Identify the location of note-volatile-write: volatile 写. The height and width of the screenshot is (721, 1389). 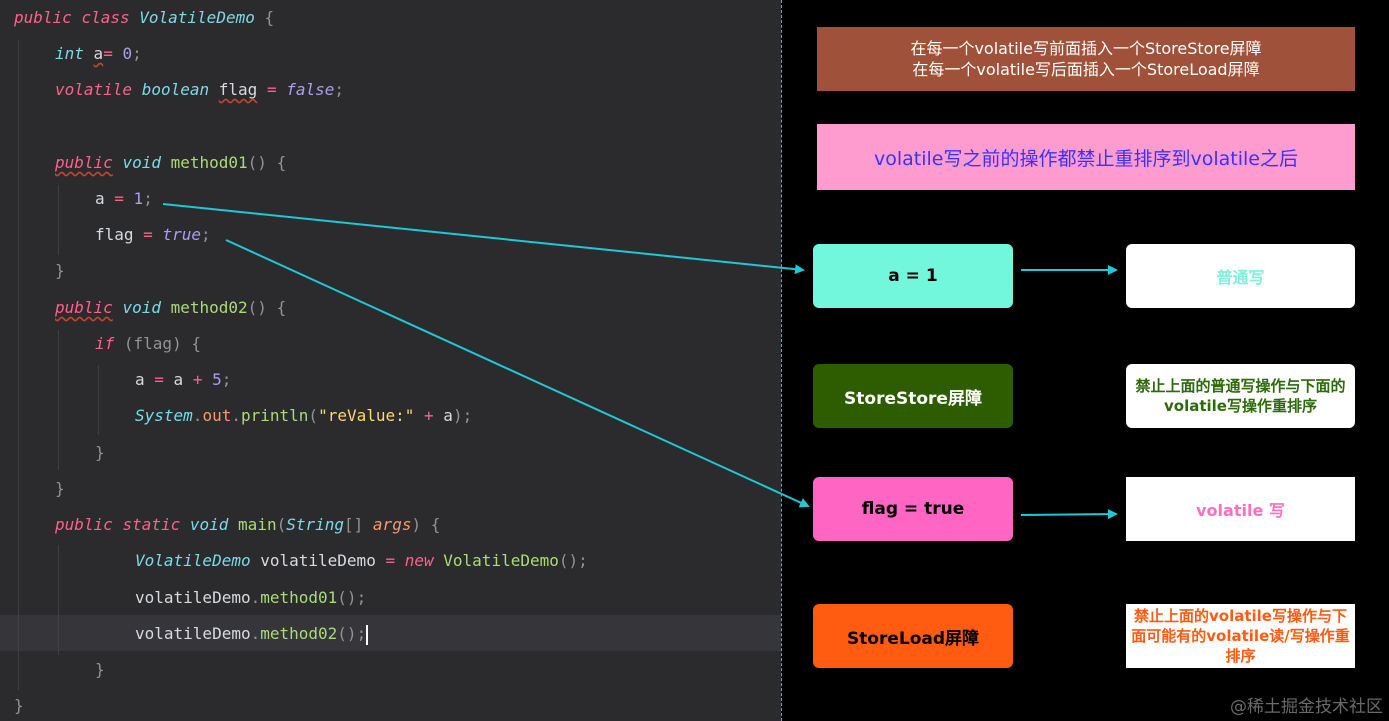
(1240, 509).